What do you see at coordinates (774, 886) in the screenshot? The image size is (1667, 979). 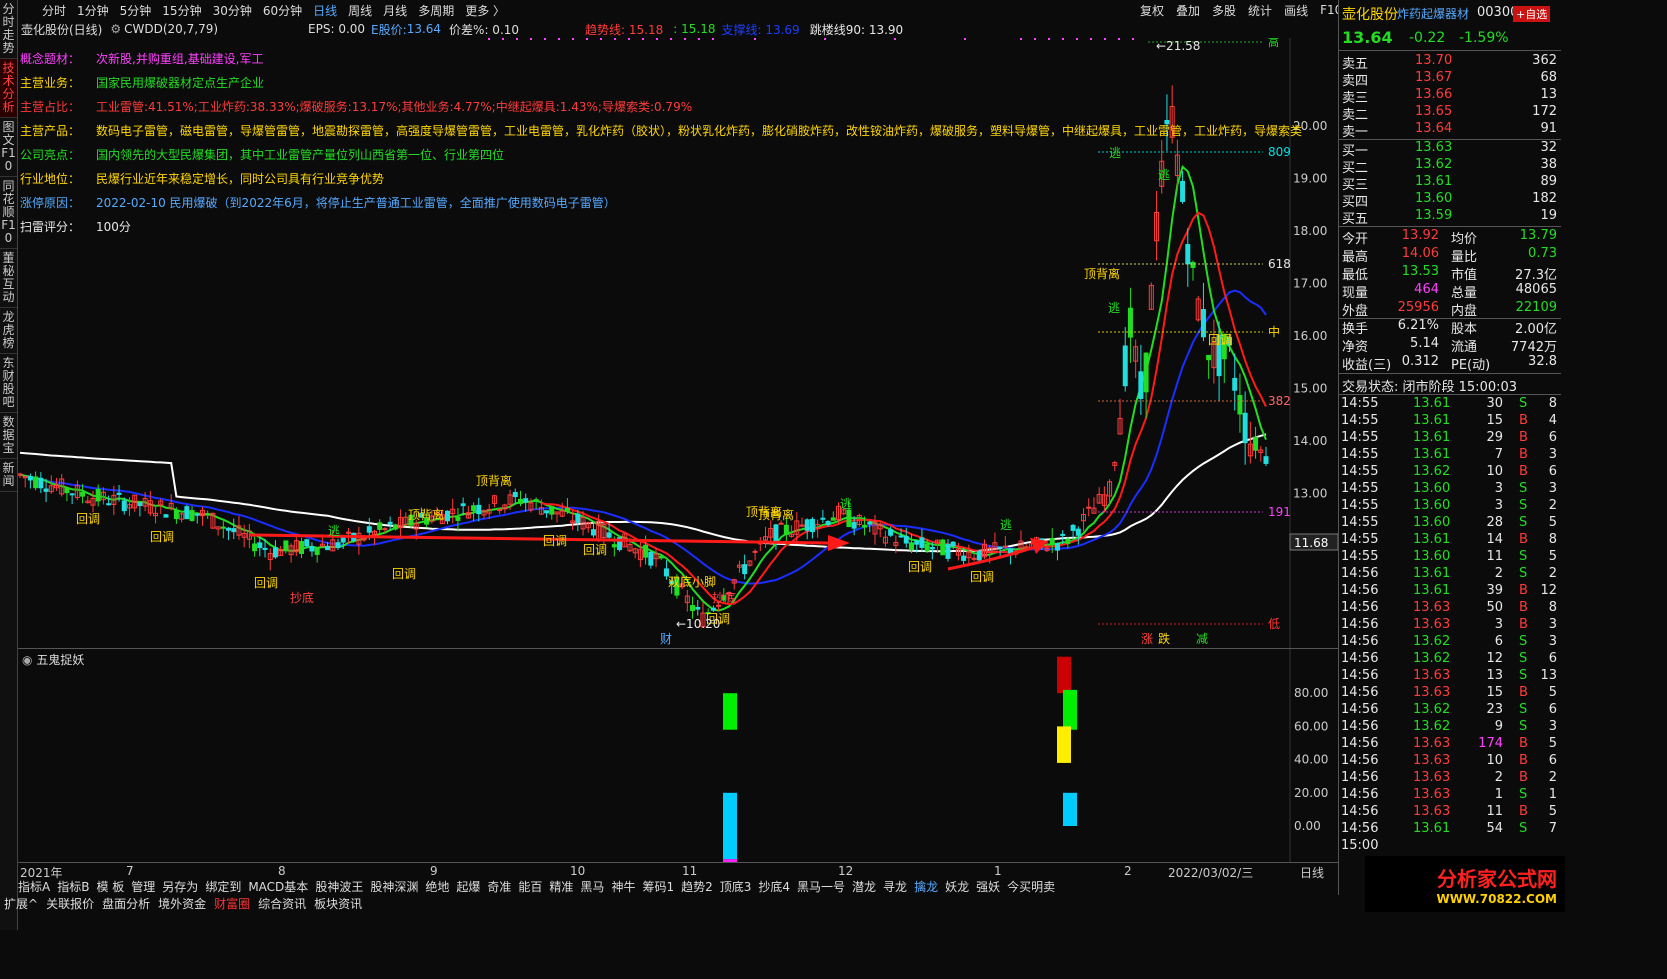 I see `indicator-tab-19: 抄底4` at bounding box center [774, 886].